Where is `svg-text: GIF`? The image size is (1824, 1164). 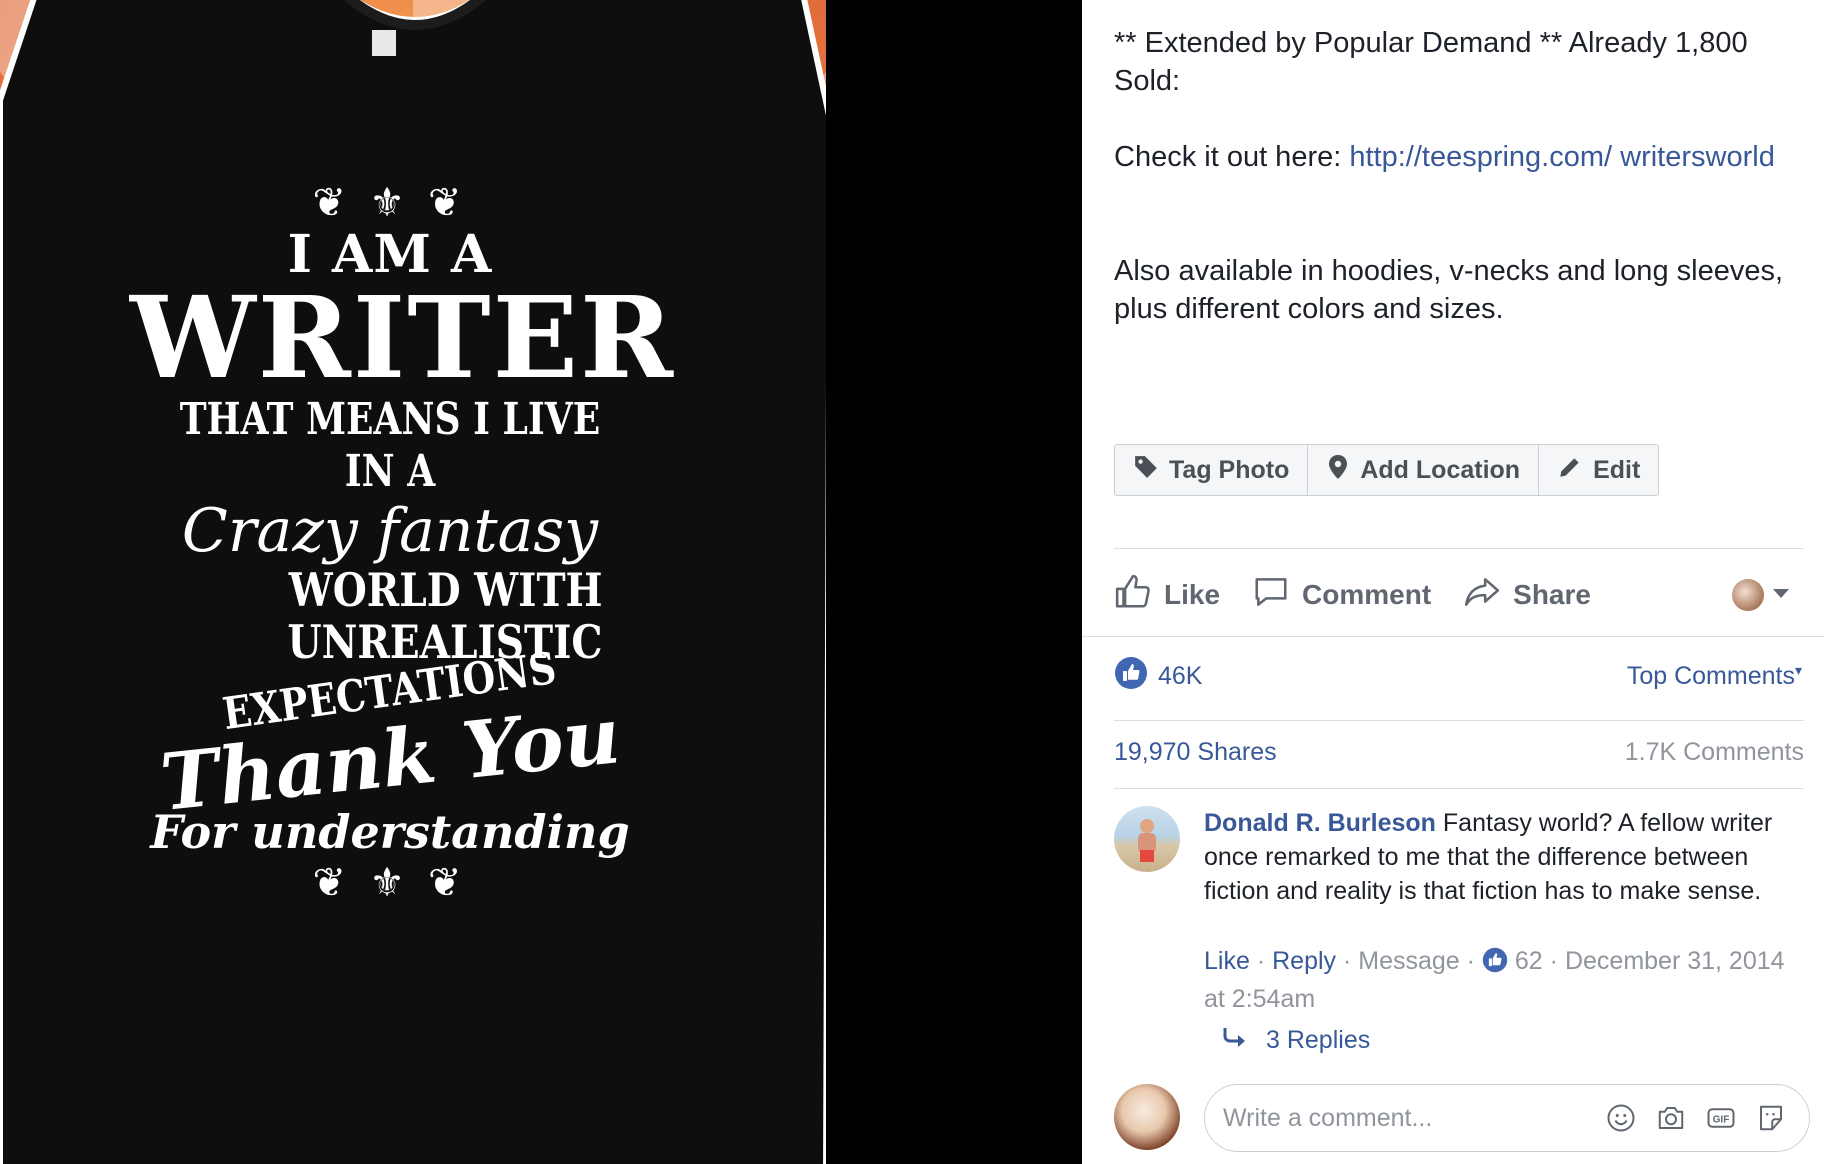
svg-text: GIF is located at coordinates (1721, 1119).